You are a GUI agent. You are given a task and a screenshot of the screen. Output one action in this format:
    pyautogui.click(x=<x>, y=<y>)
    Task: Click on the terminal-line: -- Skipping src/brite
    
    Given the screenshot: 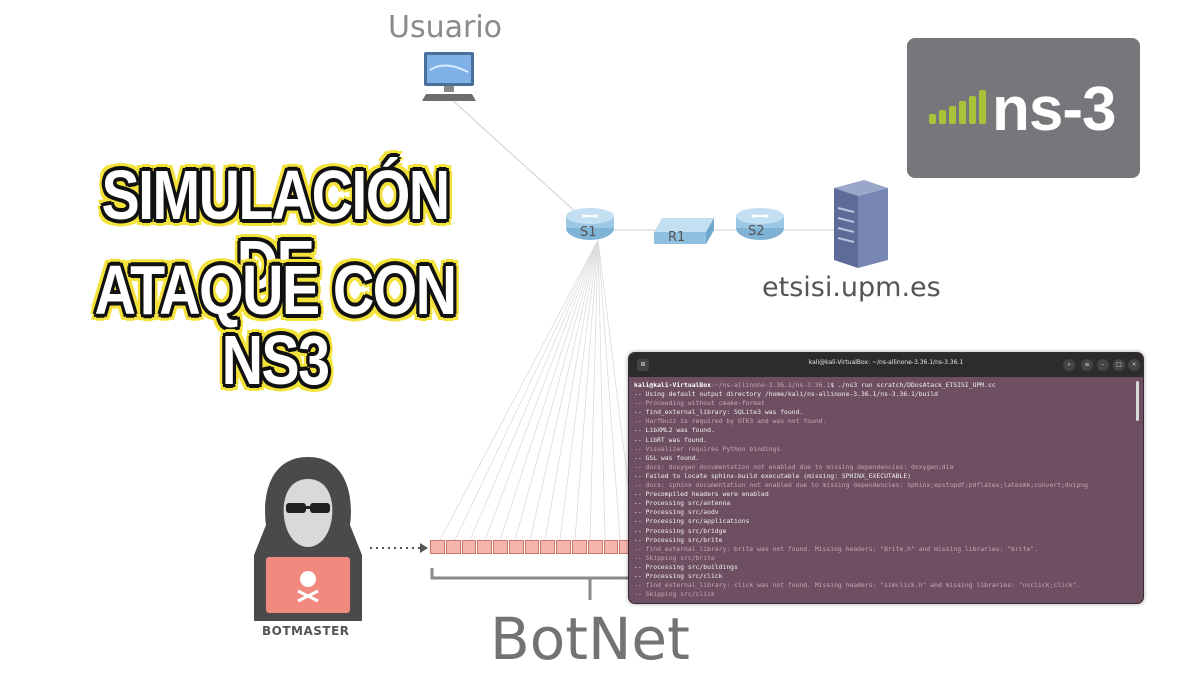 What is the action you would take?
    pyautogui.click(x=674, y=557)
    